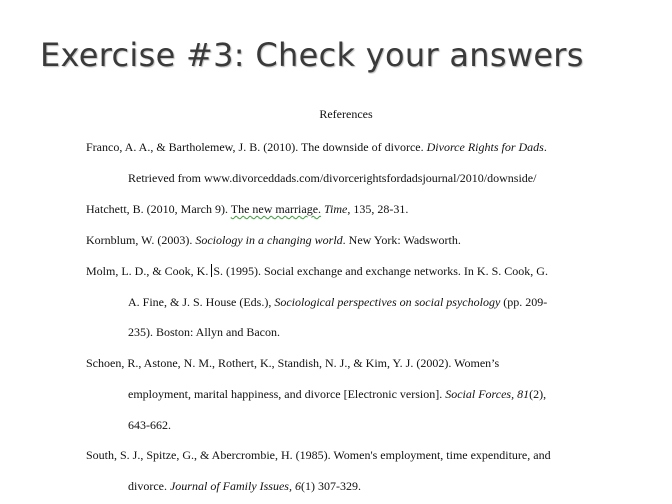 This screenshot has width=672, height=504. Describe the element at coordinates (276, 209) in the screenshot. I see `spelling-check-underline: The new marriage.` at that location.